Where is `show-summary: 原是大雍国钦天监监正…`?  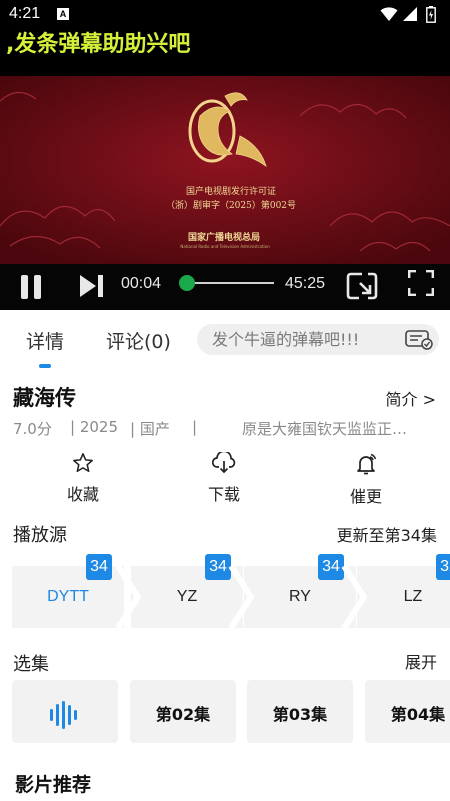 show-summary: 原是大雍国钦天监监正… is located at coordinates (324, 428).